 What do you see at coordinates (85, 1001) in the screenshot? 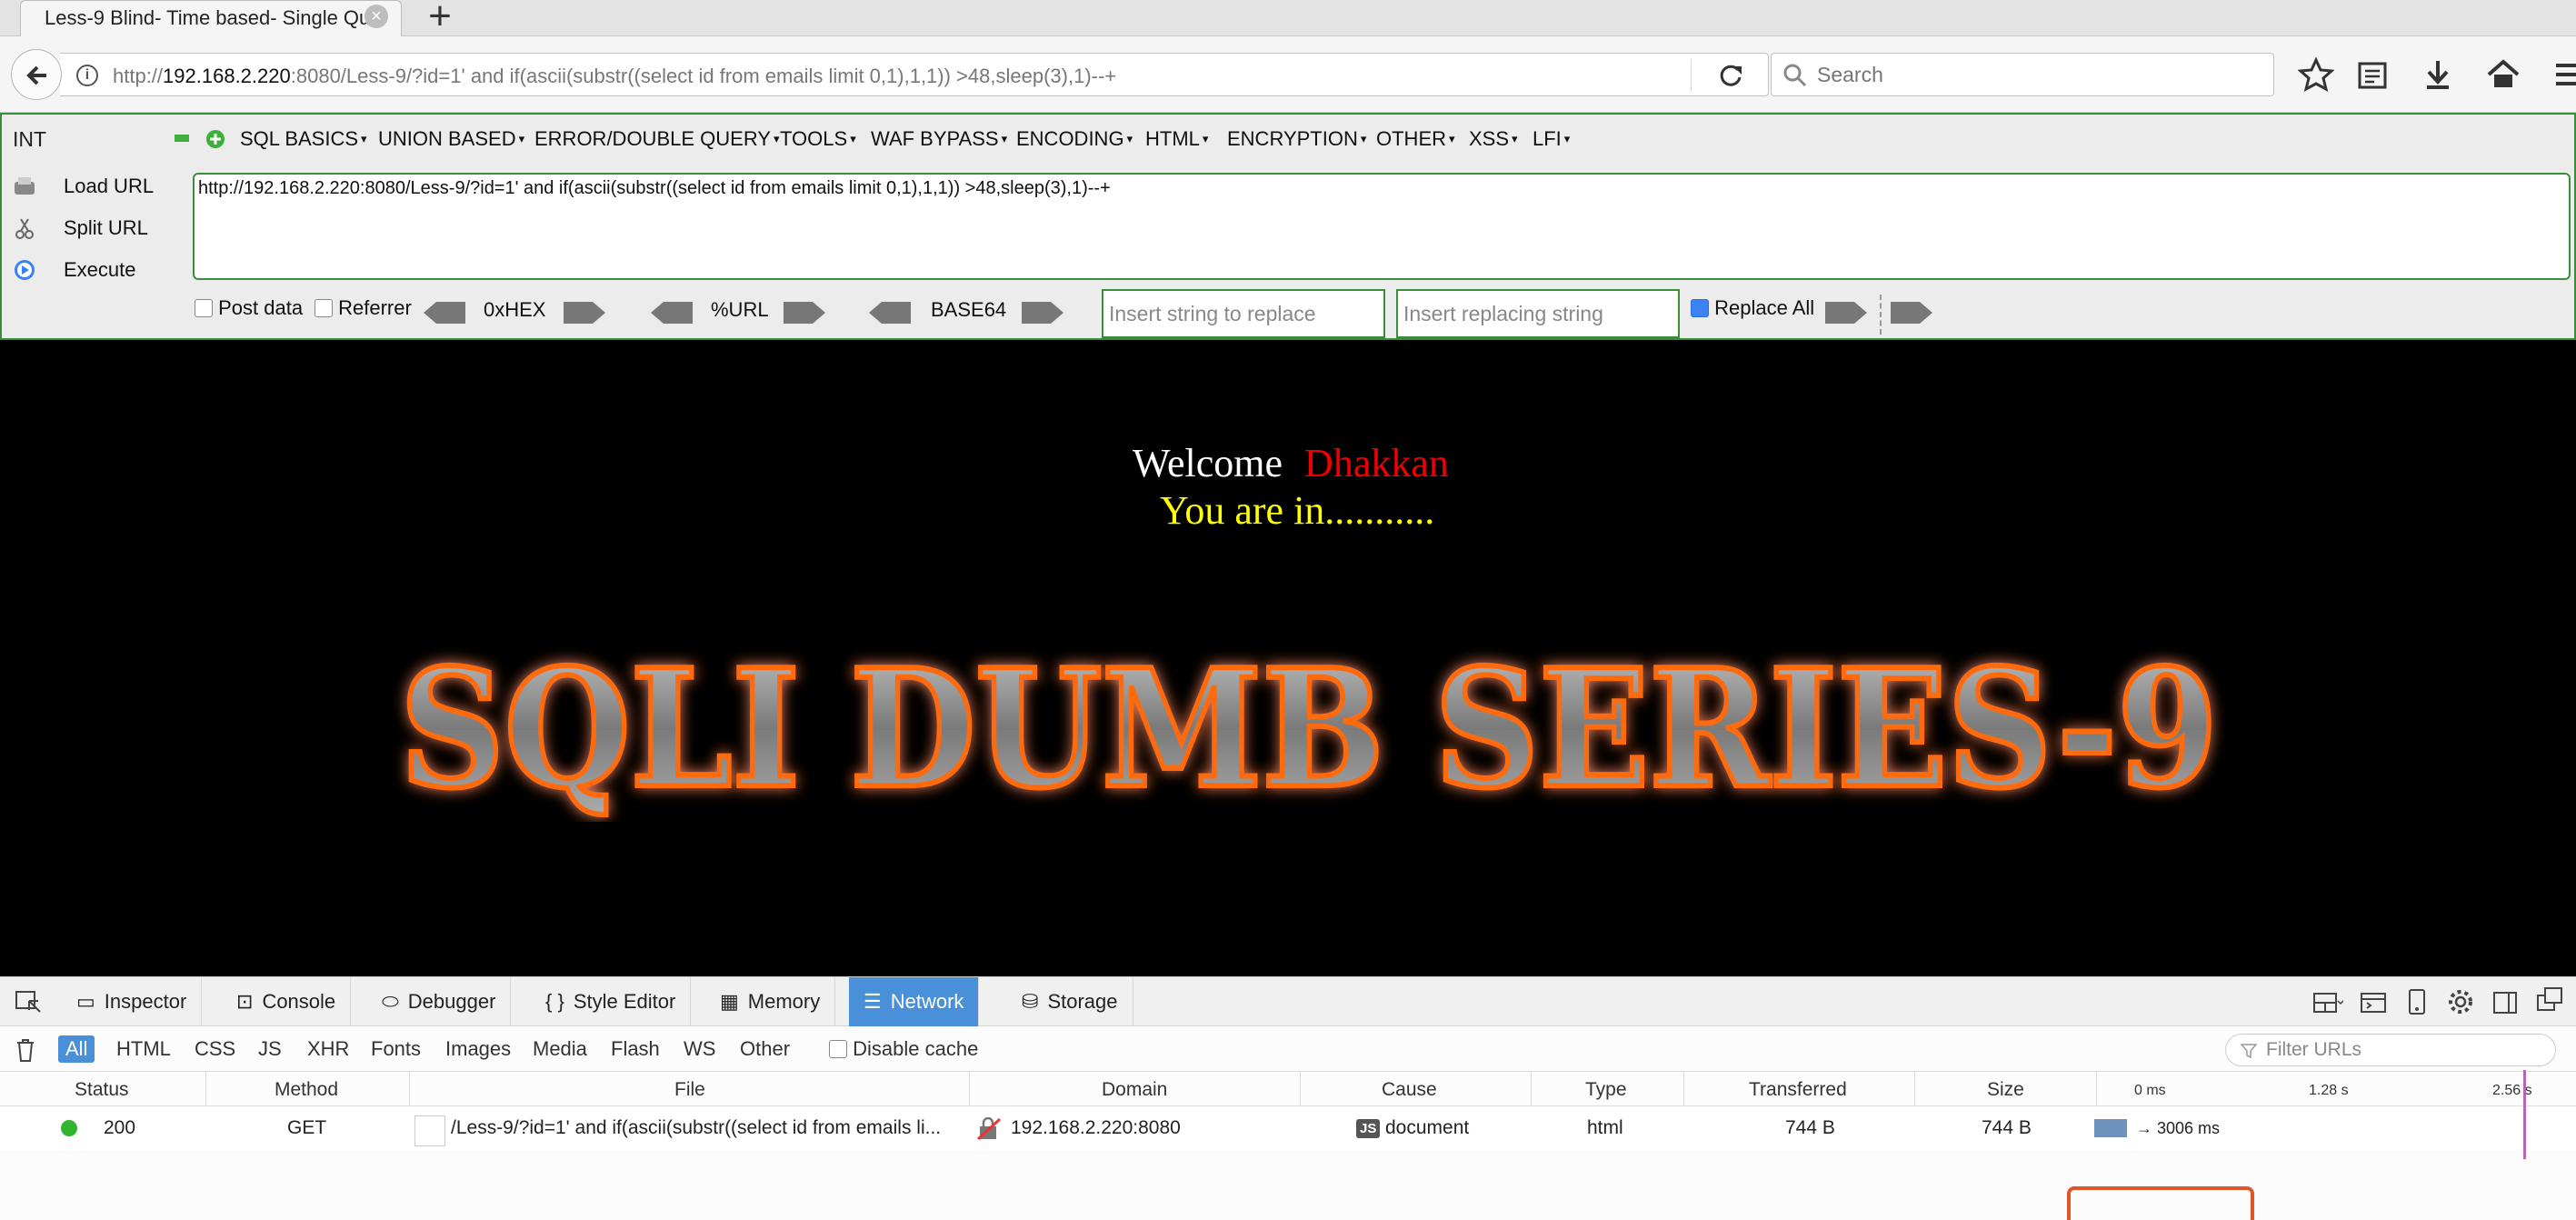
I see `inspector-icon: ▭` at bounding box center [85, 1001].